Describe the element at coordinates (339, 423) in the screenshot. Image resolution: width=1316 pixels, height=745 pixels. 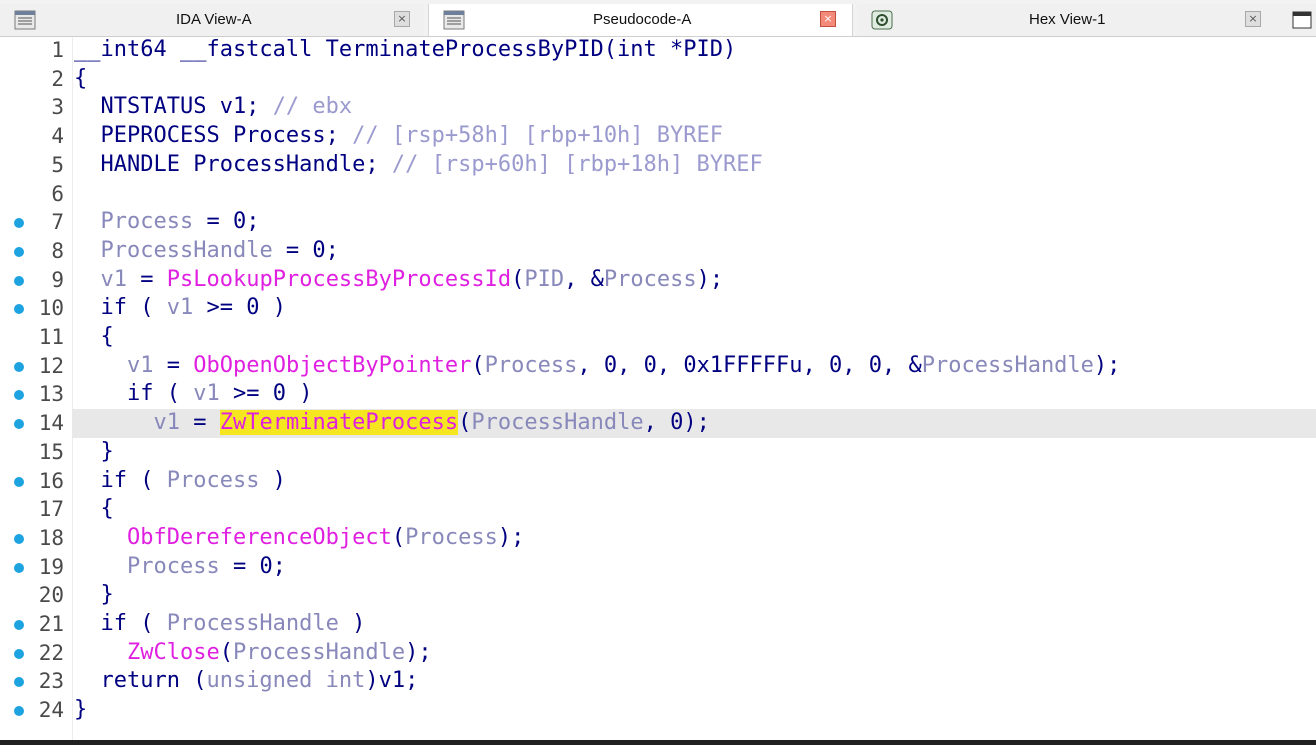
I see `highlighted-identifier: ZwTerminateProcess` at that location.